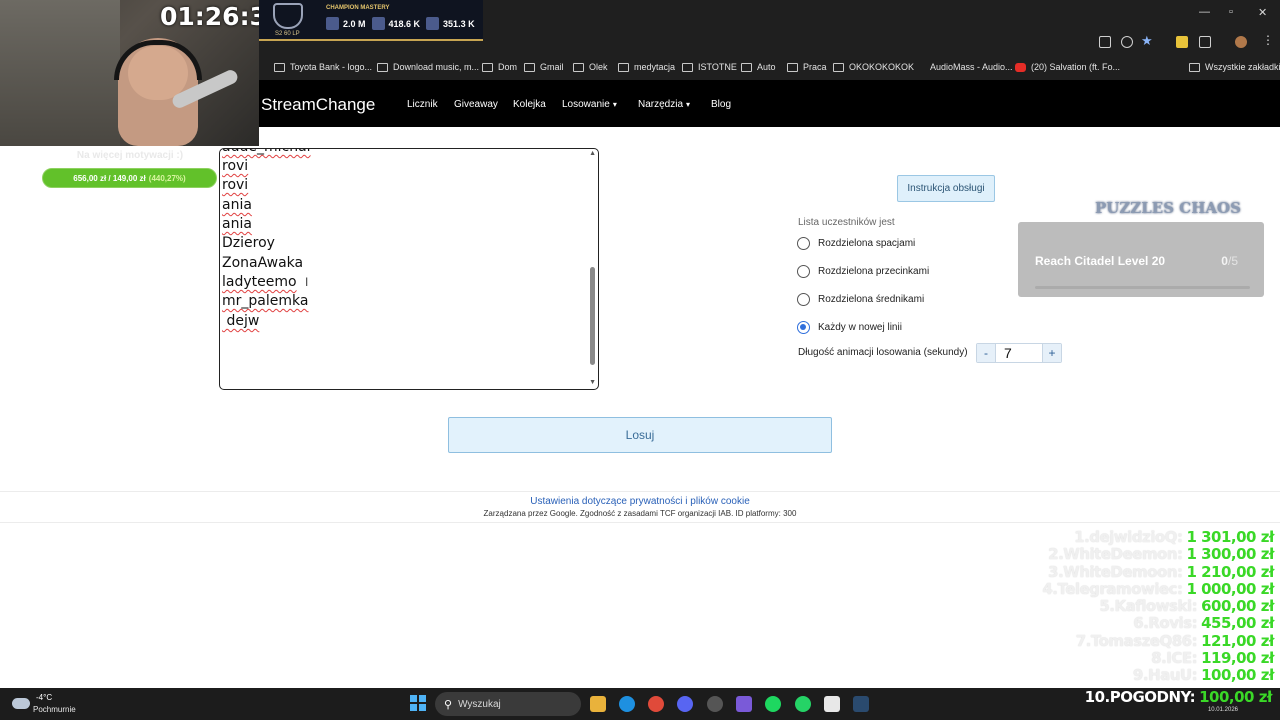 This screenshot has height=720, width=1280. Describe the element at coordinates (758, 67) in the screenshot. I see `bookmark-folder: Auto` at that location.